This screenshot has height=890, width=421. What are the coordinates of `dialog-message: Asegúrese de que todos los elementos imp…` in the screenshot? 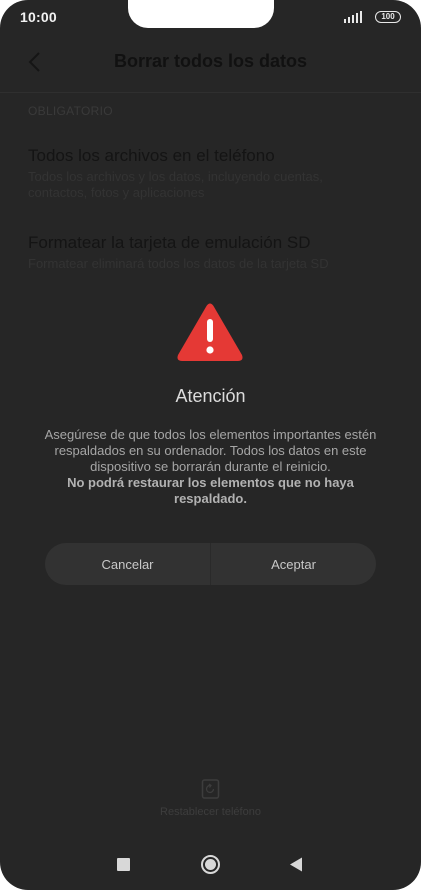 It's located at (210, 467).